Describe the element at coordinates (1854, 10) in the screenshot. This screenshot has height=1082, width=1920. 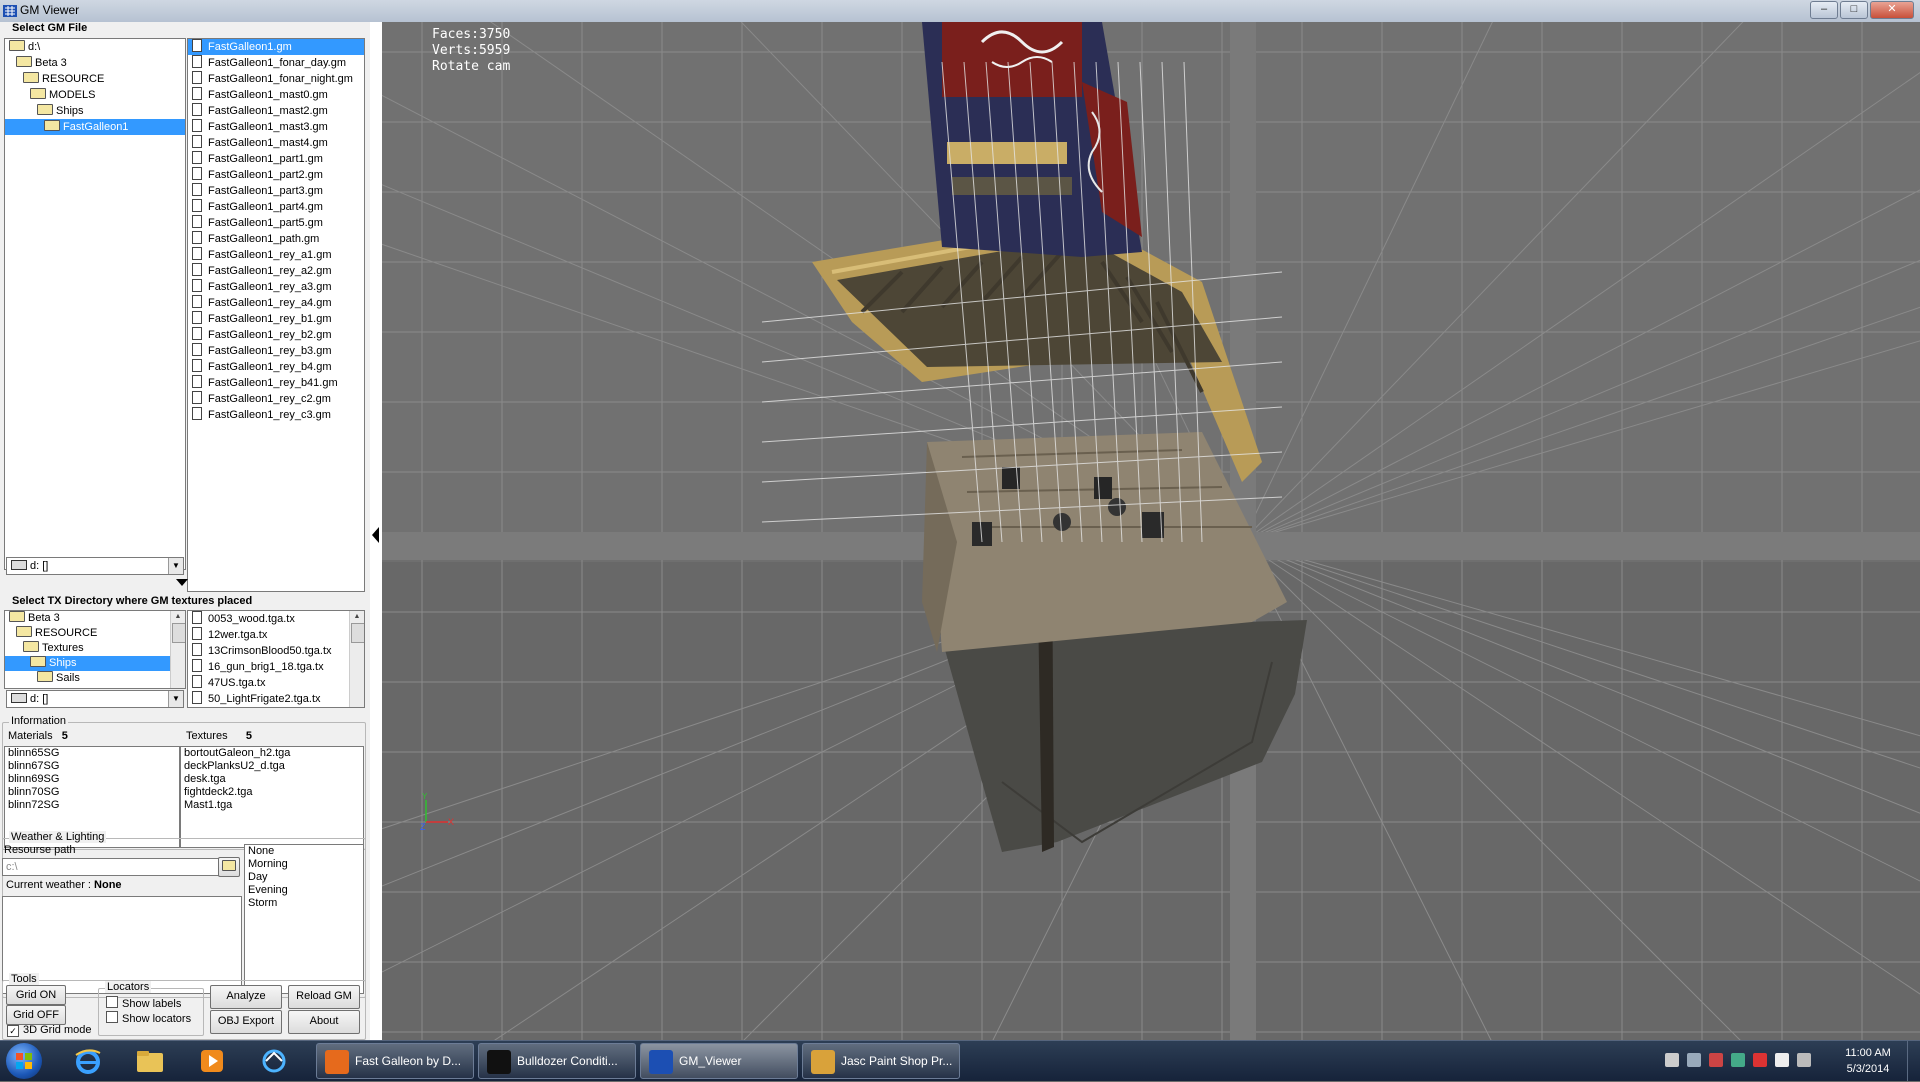
I see `maximize-button: □` at that location.